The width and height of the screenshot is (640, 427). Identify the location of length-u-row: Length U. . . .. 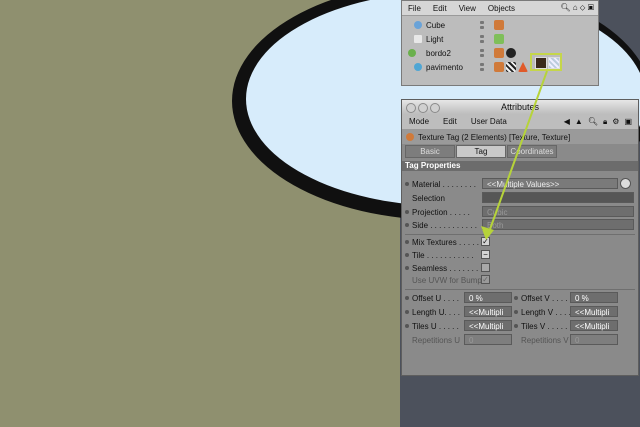
(432, 312).